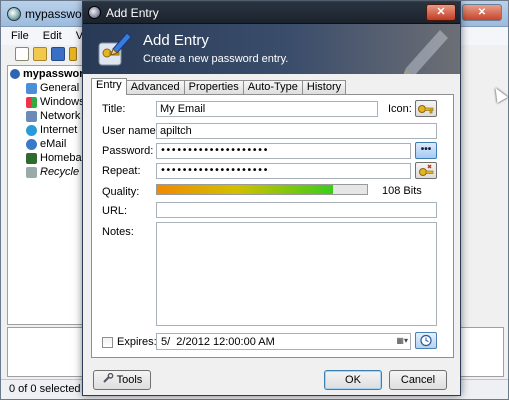 This screenshot has width=509, height=400. What do you see at coordinates (129, 380) in the screenshot?
I see `tools-button-label: Tools` at bounding box center [129, 380].